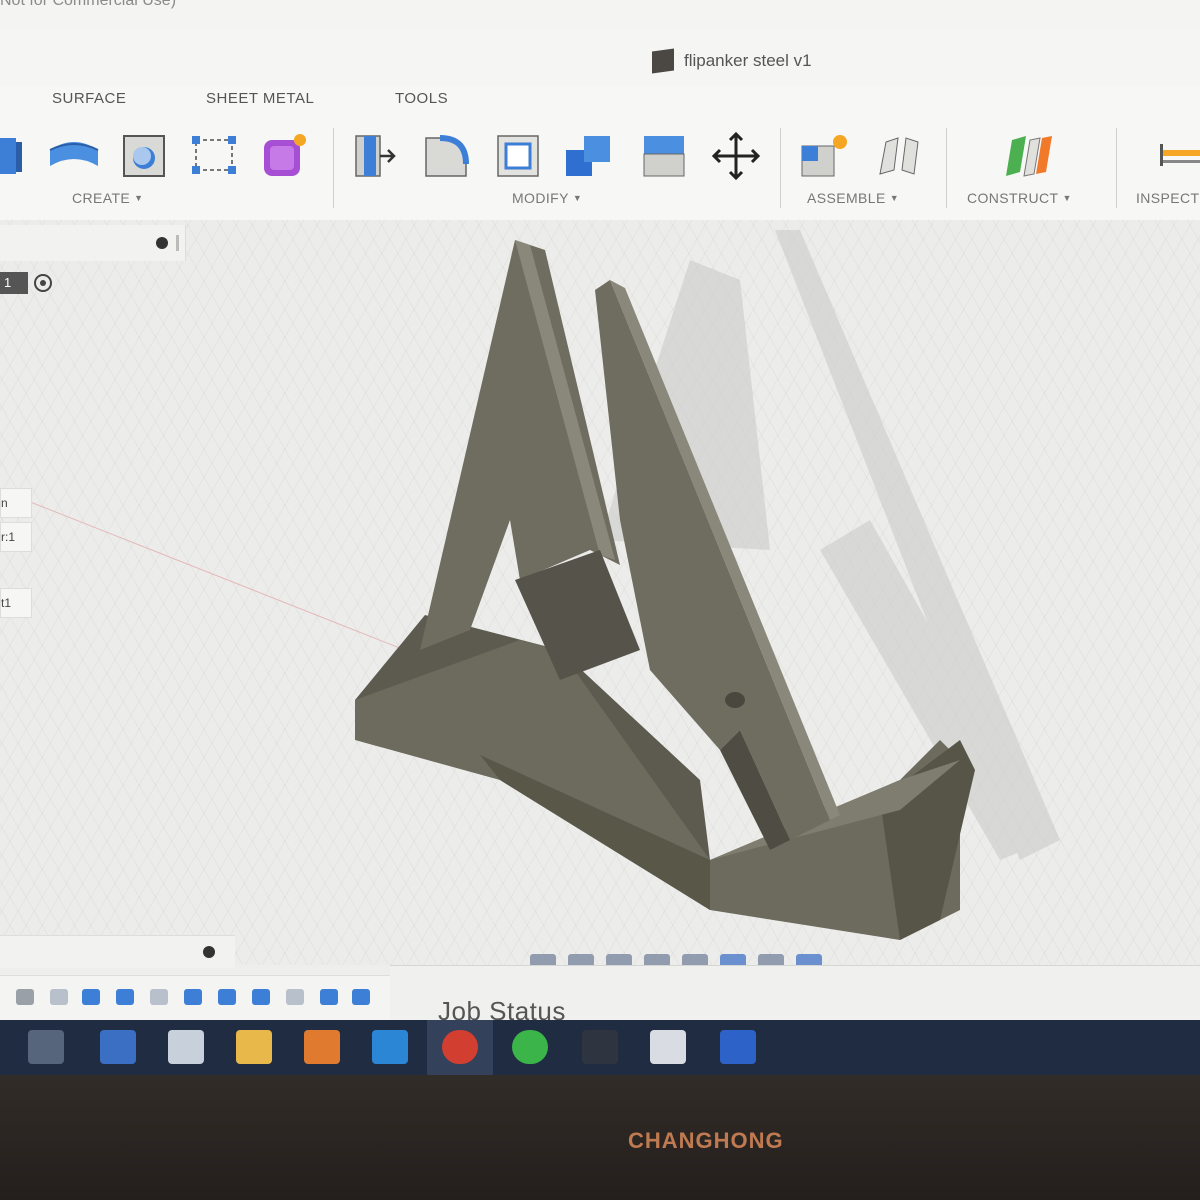 This screenshot has height=1200, width=1200. Describe the element at coordinates (706, 1140) in the screenshot. I see `monitor-brand-logo: CHANGHONG` at that location.